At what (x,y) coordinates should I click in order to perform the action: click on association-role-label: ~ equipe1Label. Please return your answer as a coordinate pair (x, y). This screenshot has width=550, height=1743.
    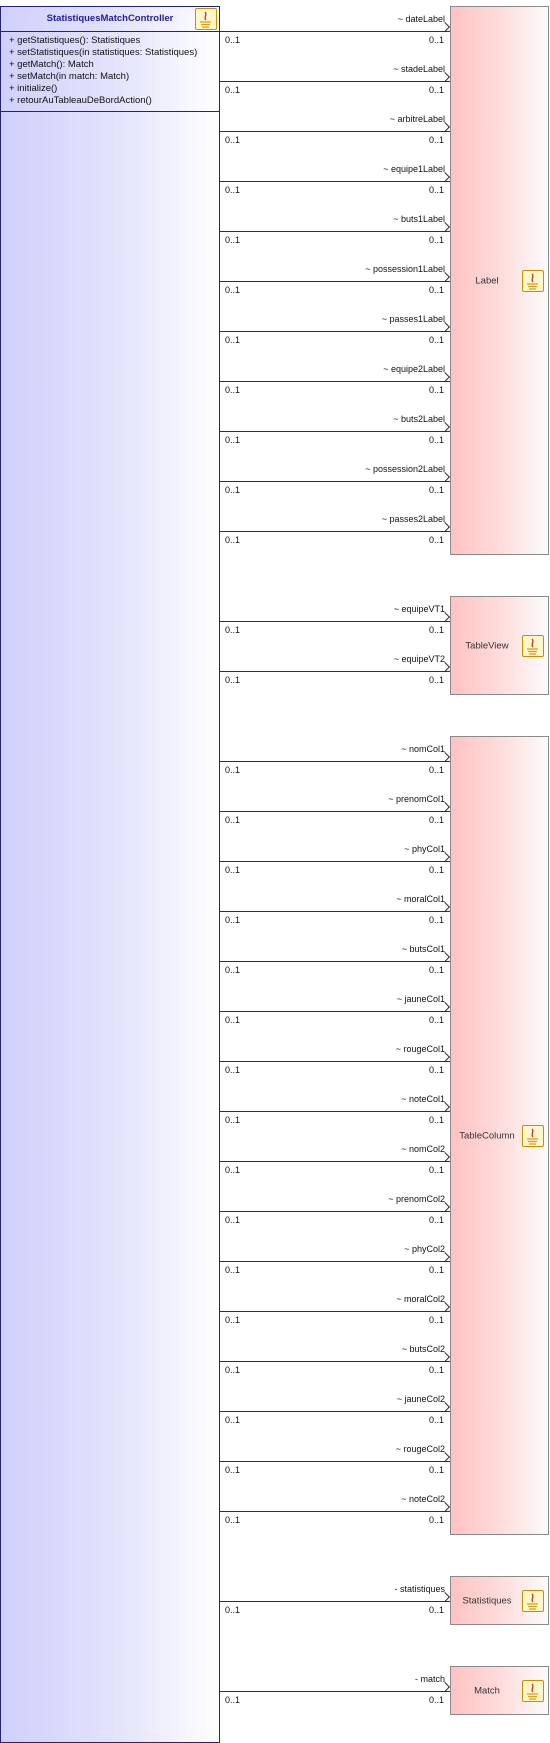
    Looking at the image, I should click on (414, 169).